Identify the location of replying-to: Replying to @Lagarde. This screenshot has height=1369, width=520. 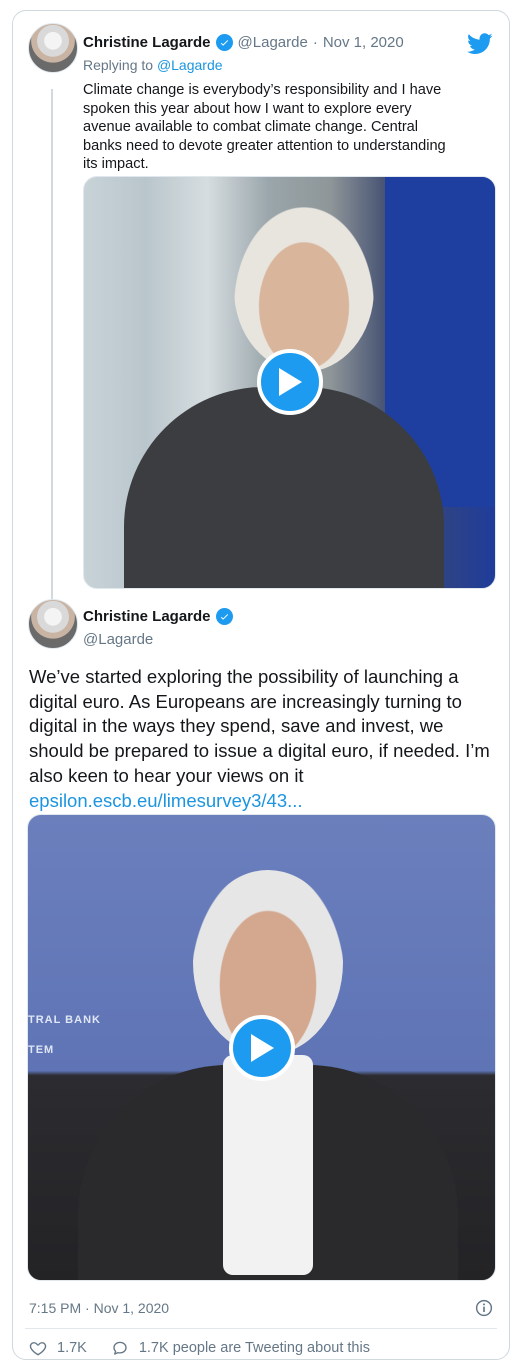
(153, 65).